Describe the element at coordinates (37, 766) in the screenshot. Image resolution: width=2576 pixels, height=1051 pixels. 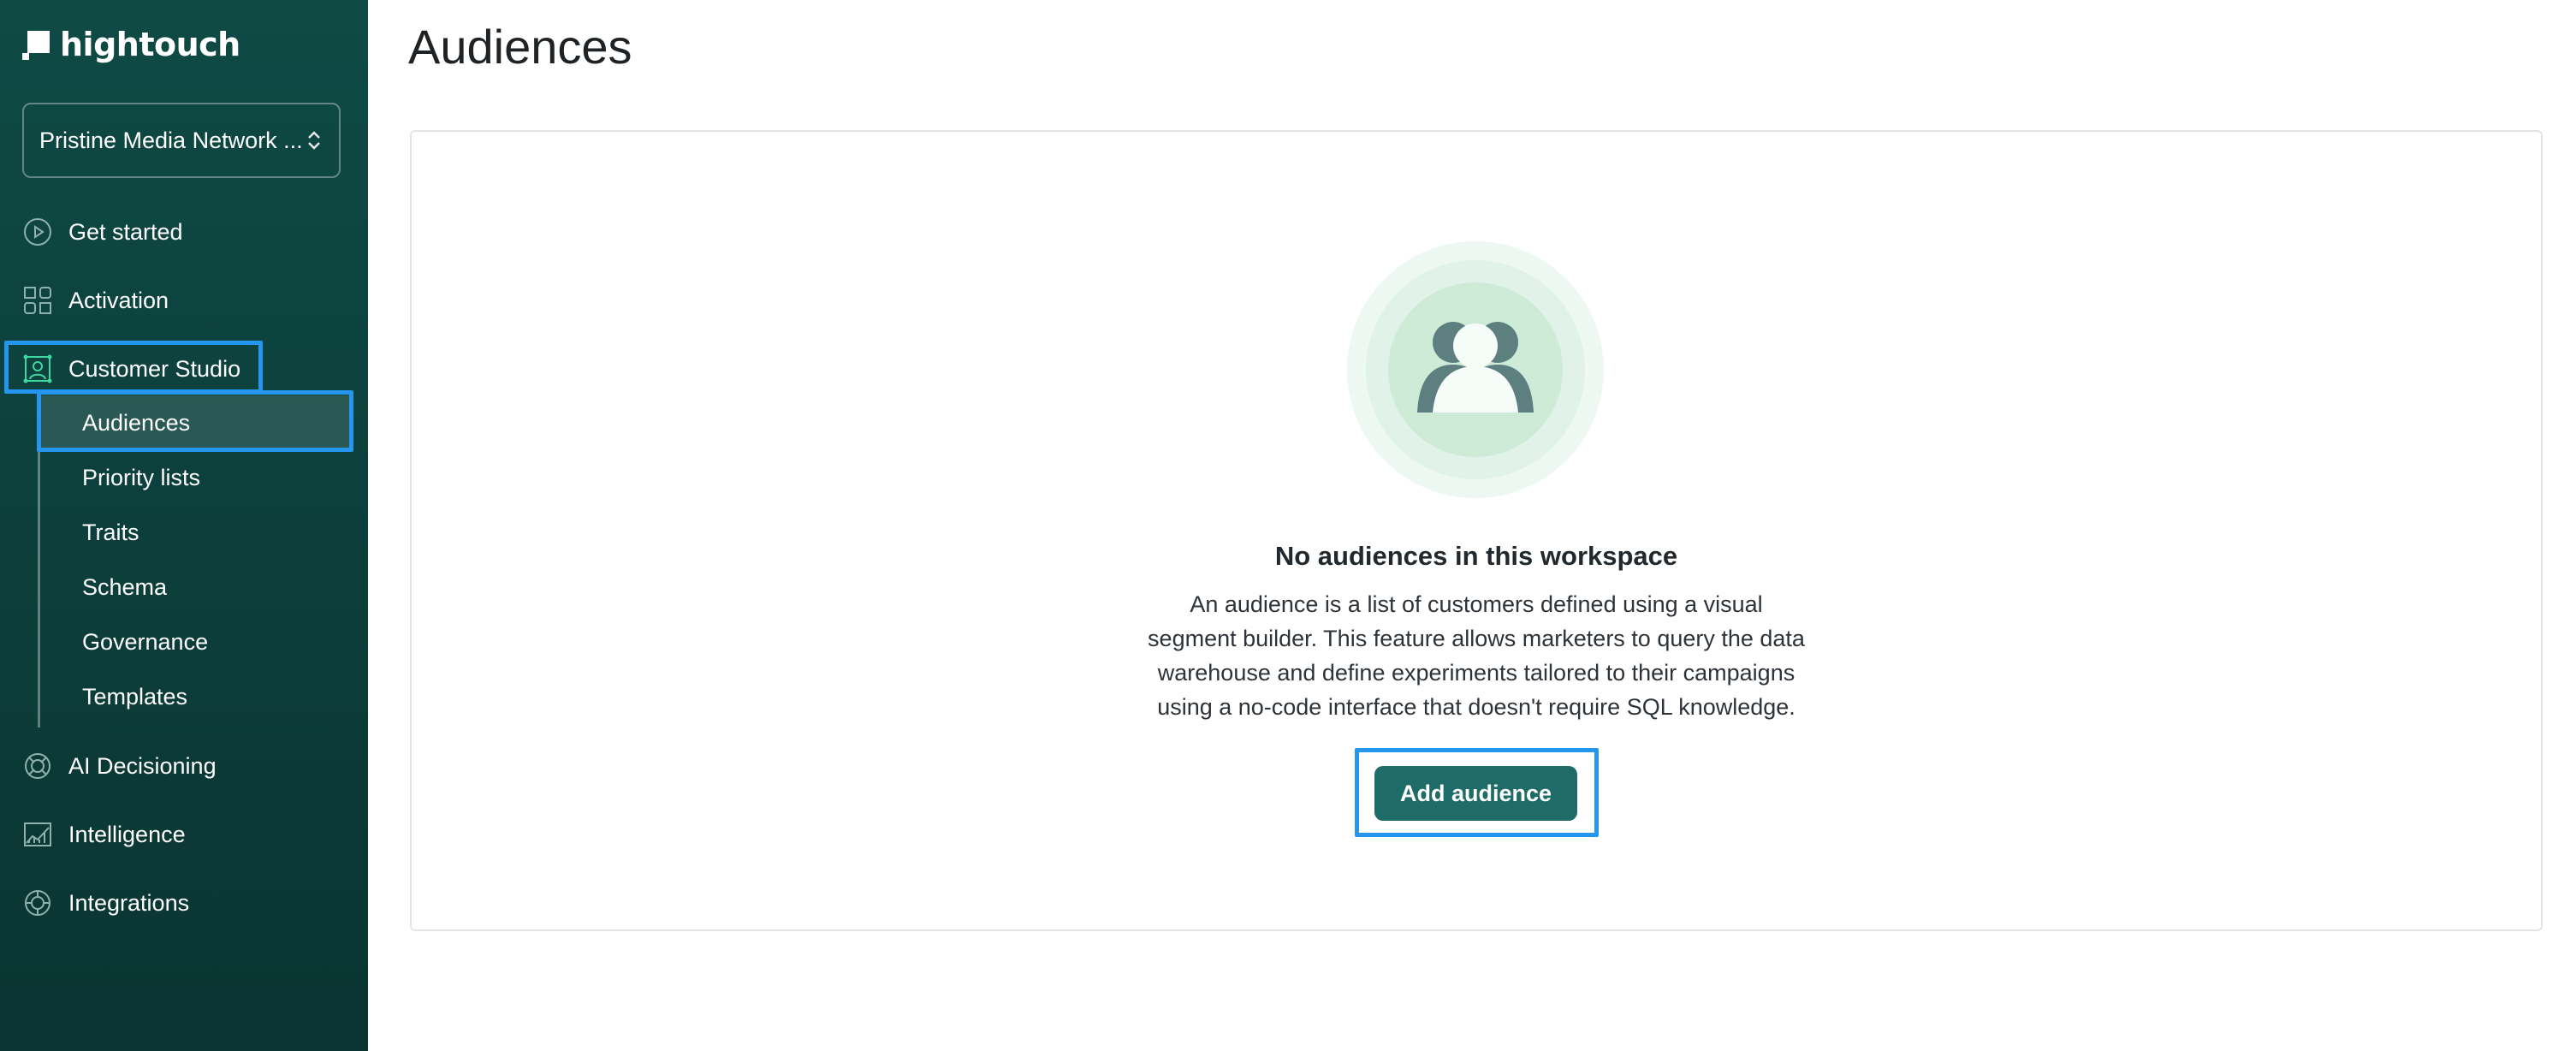
I see `ai-icon` at that location.